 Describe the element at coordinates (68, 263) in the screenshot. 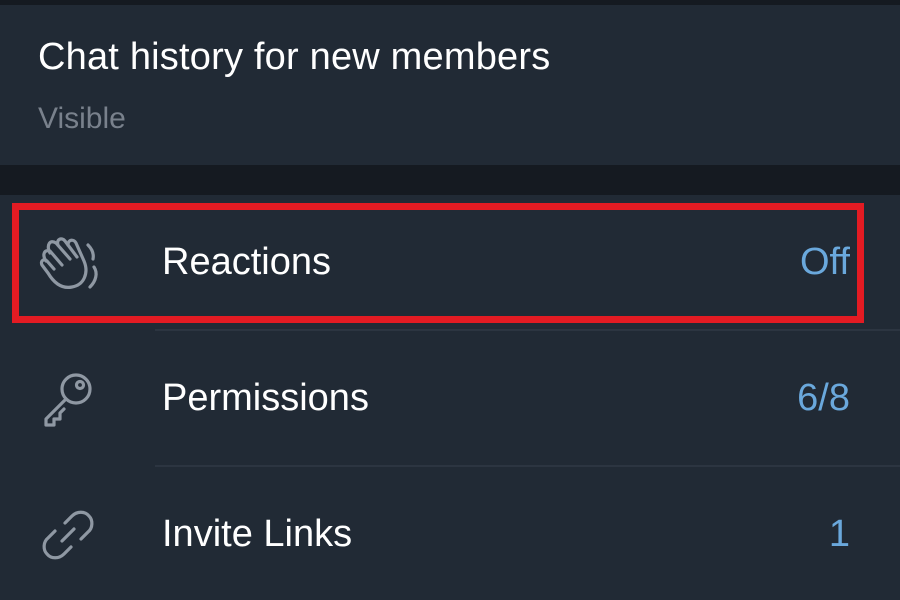

I see `waving-hand-icon` at that location.